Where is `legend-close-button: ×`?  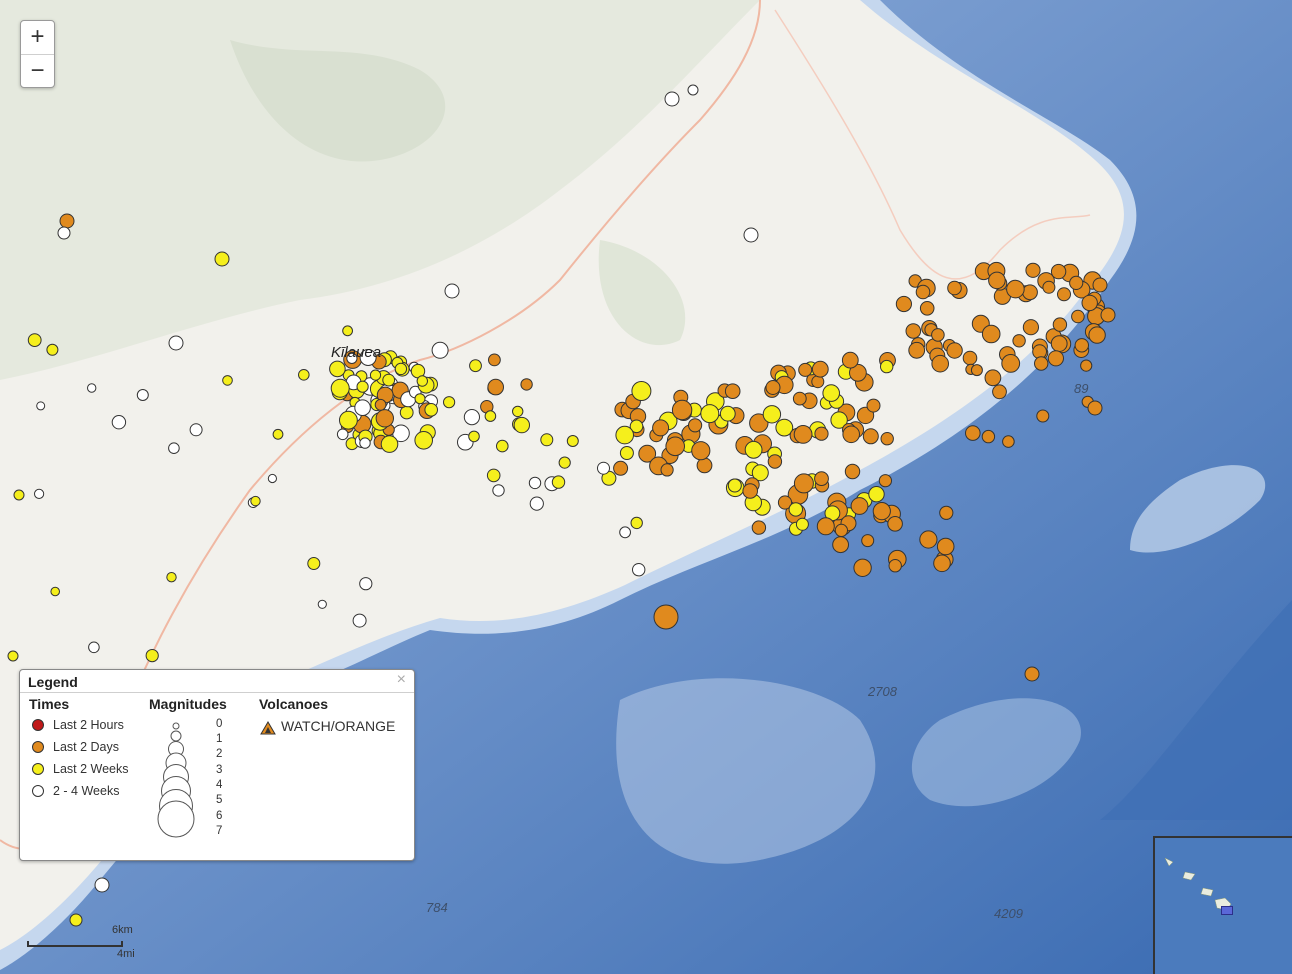
legend-close-button: × is located at coordinates (401, 680).